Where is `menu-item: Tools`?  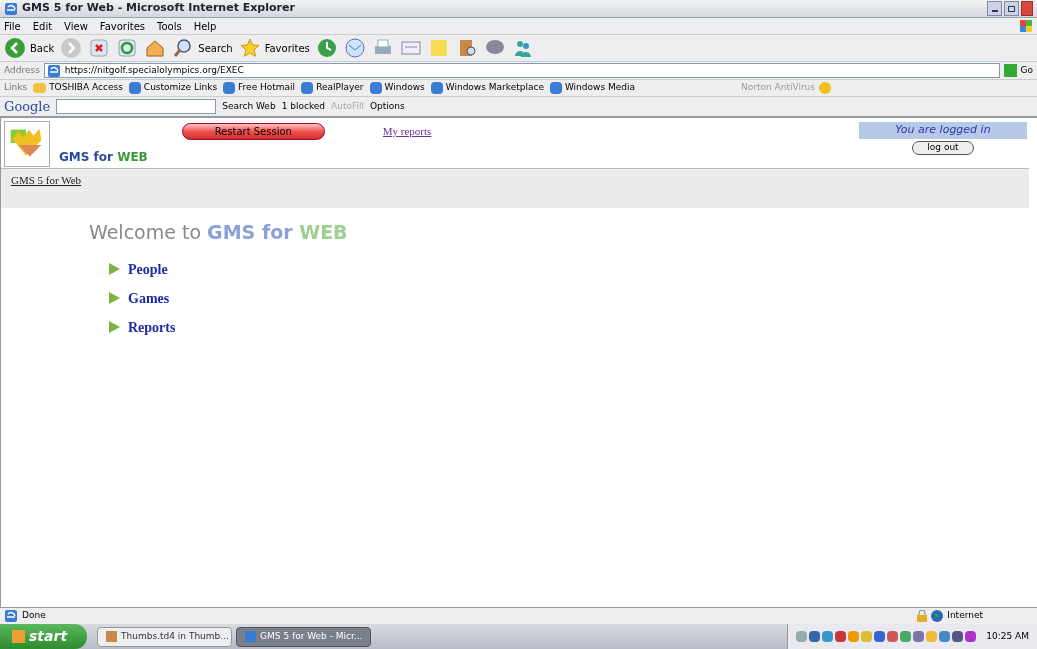 menu-item: Tools is located at coordinates (169, 26).